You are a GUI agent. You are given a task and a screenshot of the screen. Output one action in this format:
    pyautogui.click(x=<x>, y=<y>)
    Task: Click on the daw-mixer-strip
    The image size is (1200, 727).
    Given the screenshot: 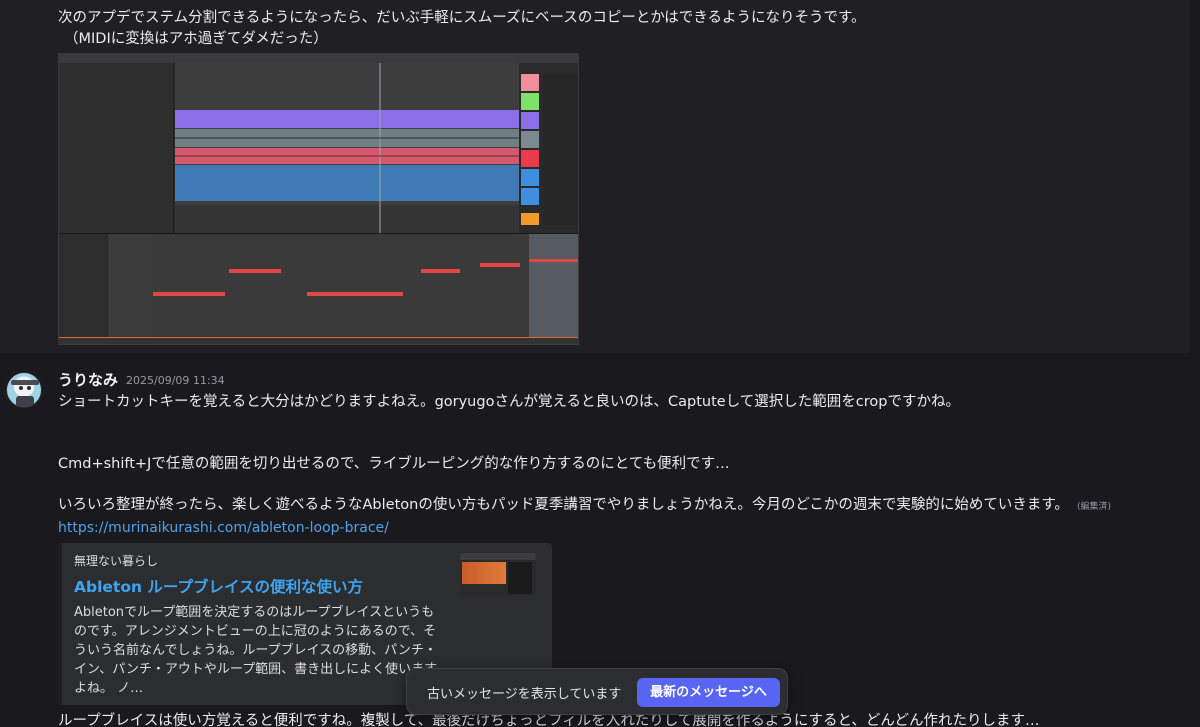 What is the action you would take?
    pyautogui.click(x=548, y=148)
    